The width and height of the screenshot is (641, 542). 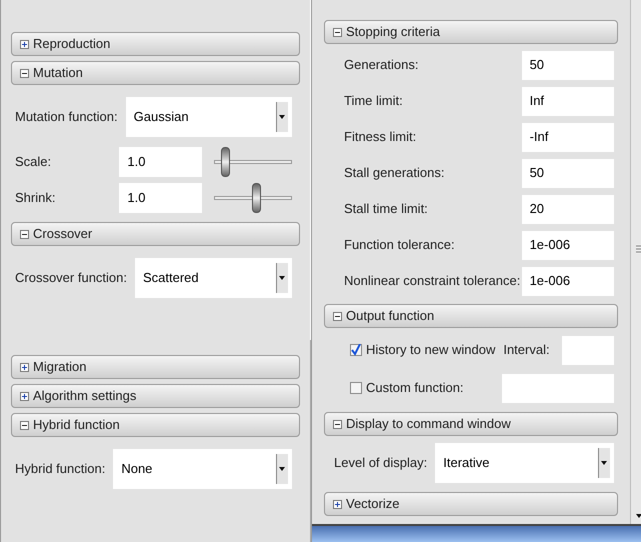 What do you see at coordinates (399, 245) in the screenshot?
I see `field-label: Function tolerance:` at bounding box center [399, 245].